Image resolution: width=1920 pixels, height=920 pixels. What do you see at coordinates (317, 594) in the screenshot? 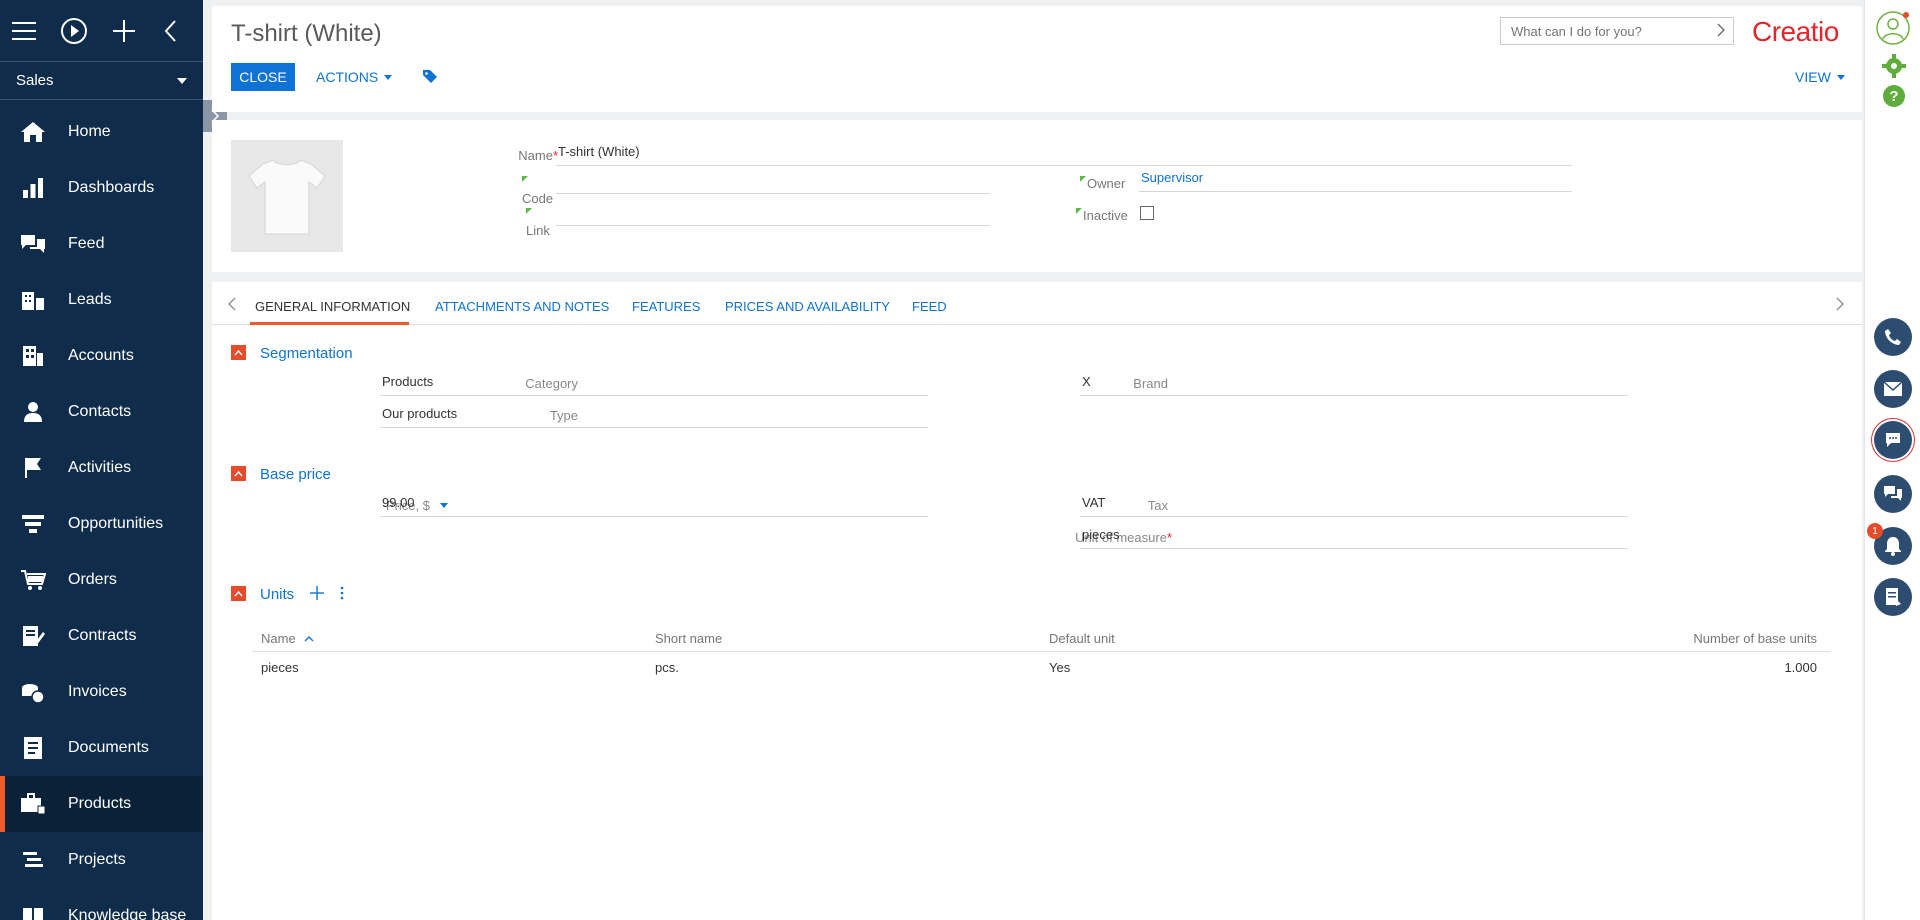
I see `add-unit-button` at bounding box center [317, 594].